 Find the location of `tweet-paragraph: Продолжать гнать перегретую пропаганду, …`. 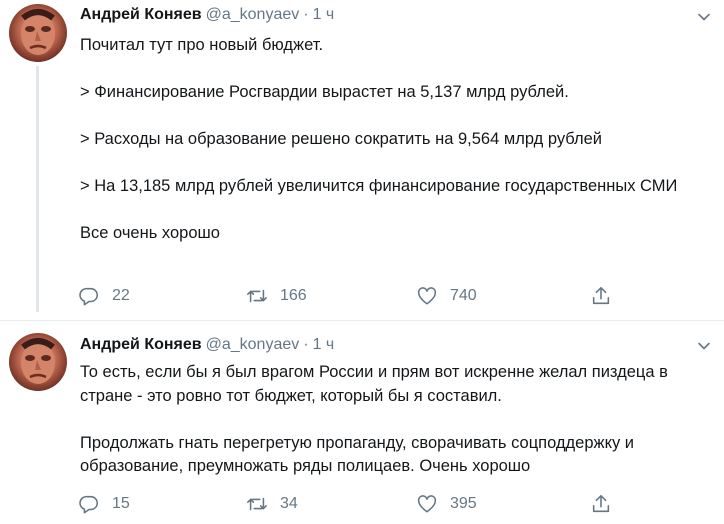

tweet-paragraph: Продолжать гнать перегретую пропаганду, … is located at coordinates (357, 454).